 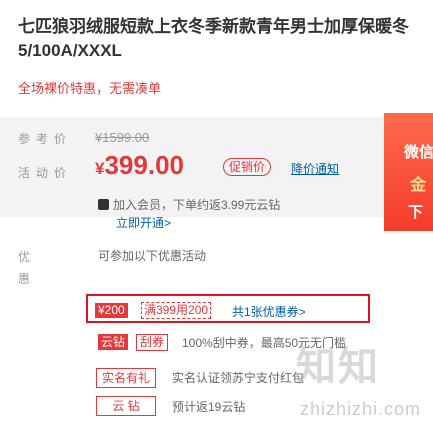 I want to click on member-text: 加入会员，下单约返3.99元云钻, so click(x=197, y=205).